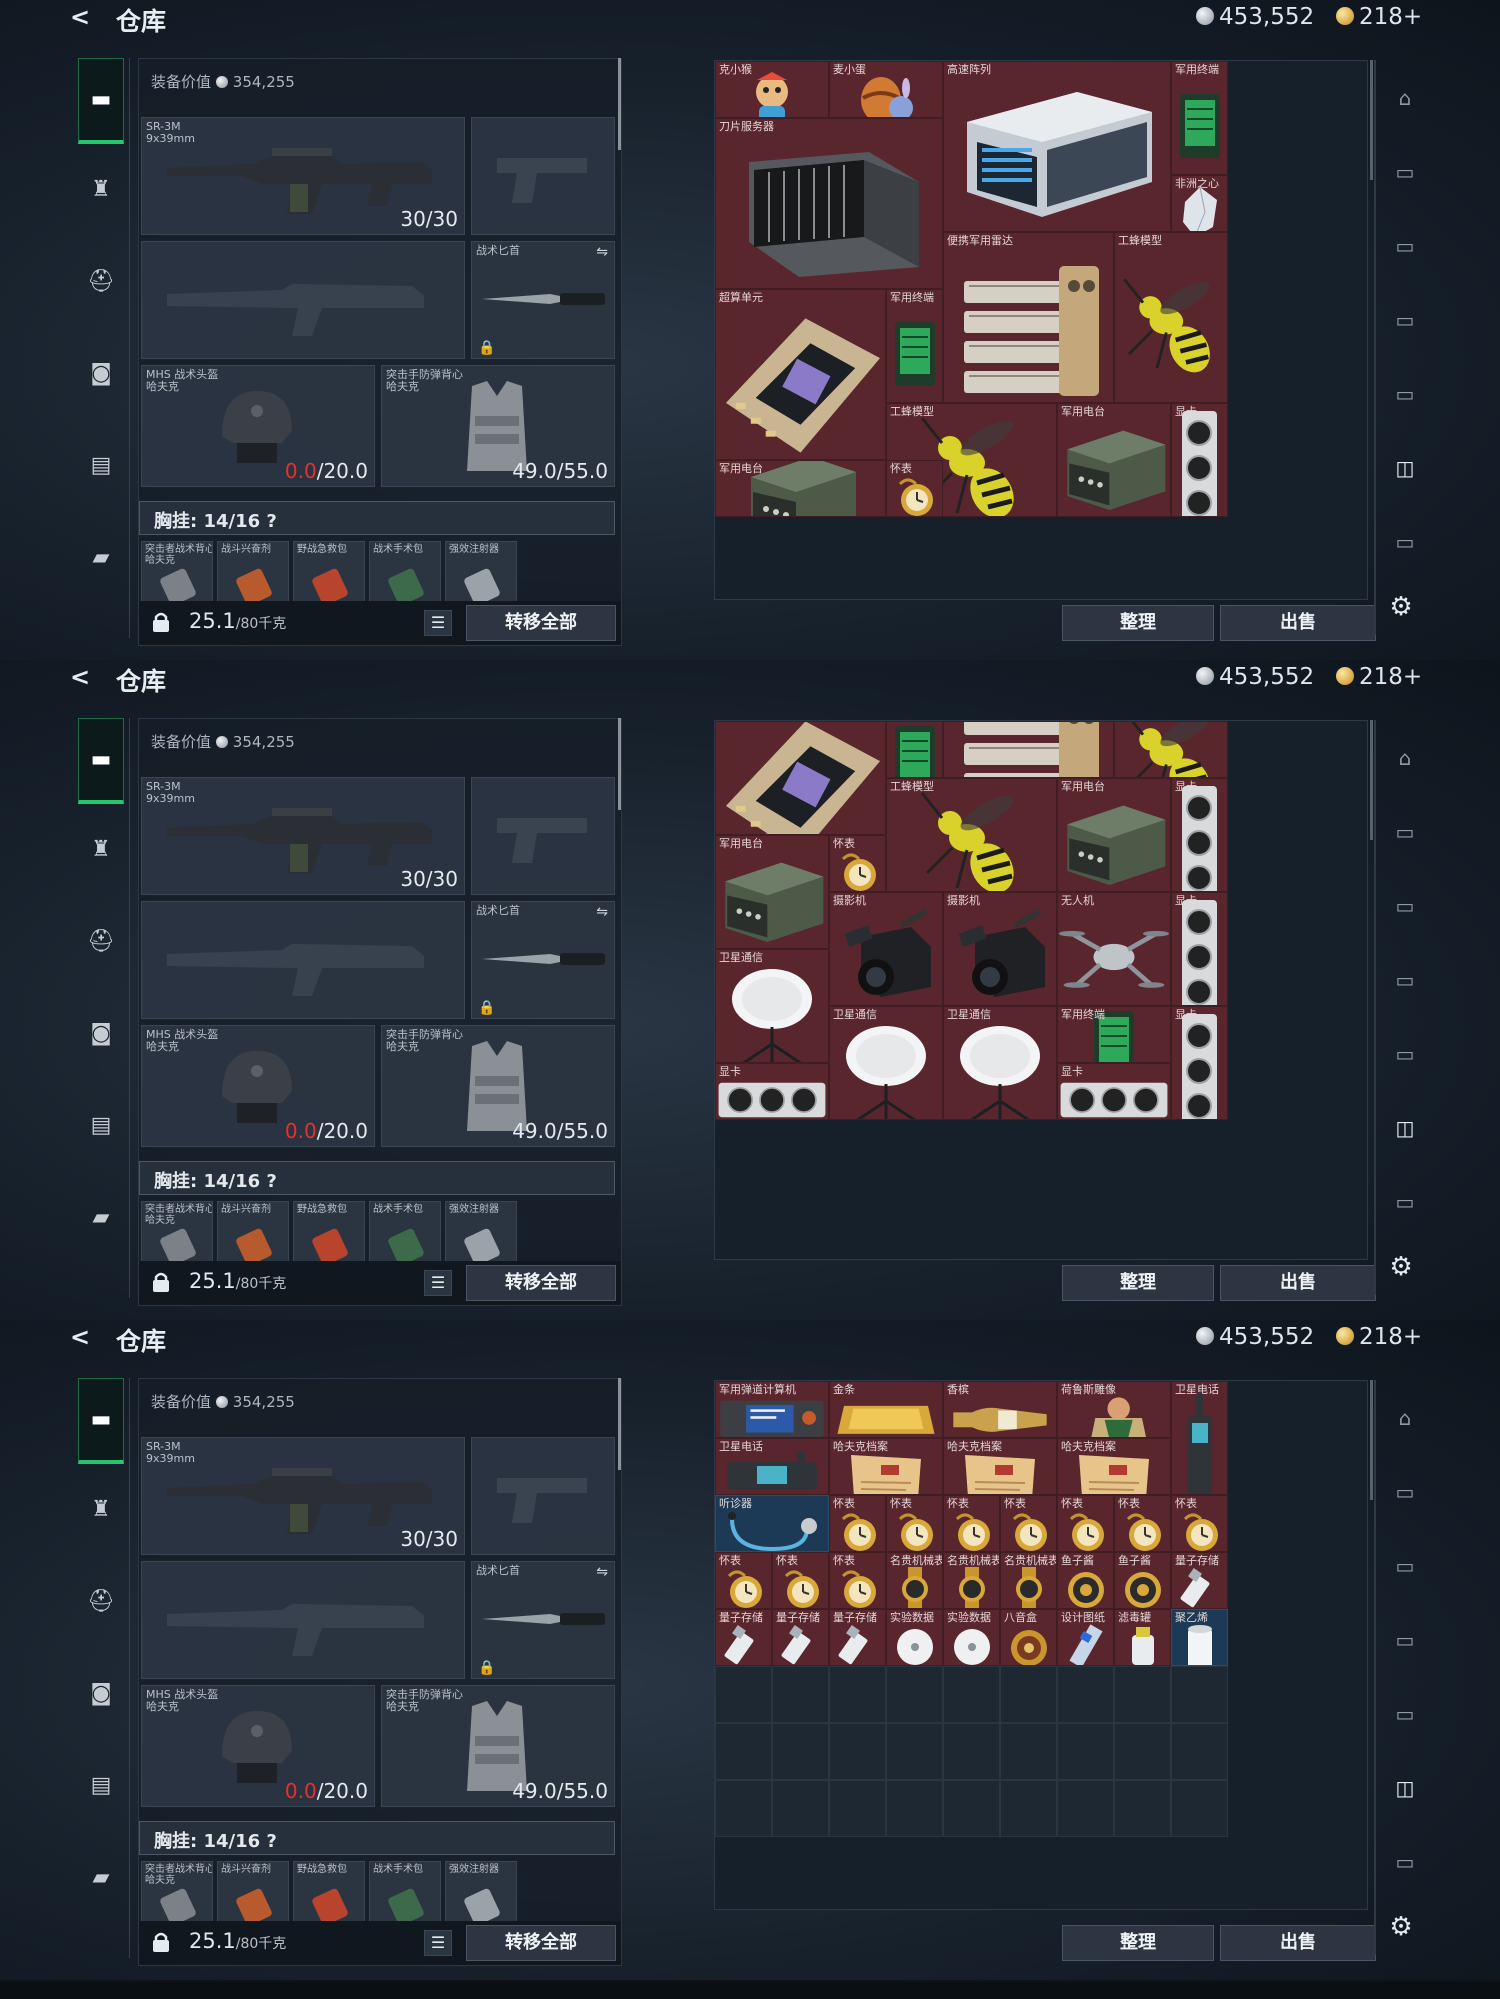  Describe the element at coordinates (258, 426) in the screenshot. I see `helmet-slot: MHS 战术头盔 哈夫克 0.0/20.0` at that location.